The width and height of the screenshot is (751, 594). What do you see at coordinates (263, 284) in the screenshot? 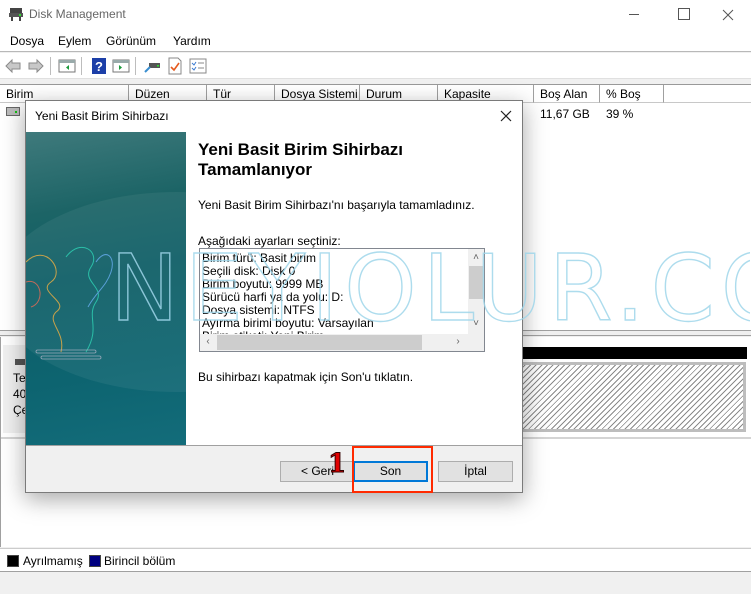
I see `setting-line: Birim boyutu: 9999 MB` at bounding box center [263, 284].